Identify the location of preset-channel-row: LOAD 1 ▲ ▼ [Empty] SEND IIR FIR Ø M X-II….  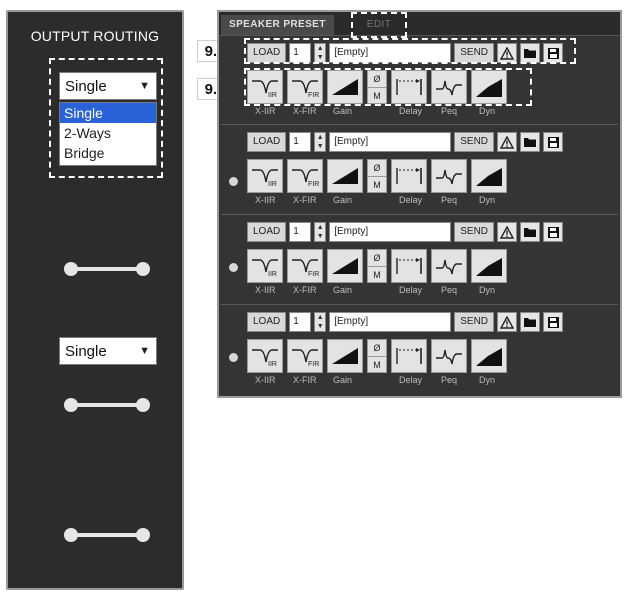
(419, 168).